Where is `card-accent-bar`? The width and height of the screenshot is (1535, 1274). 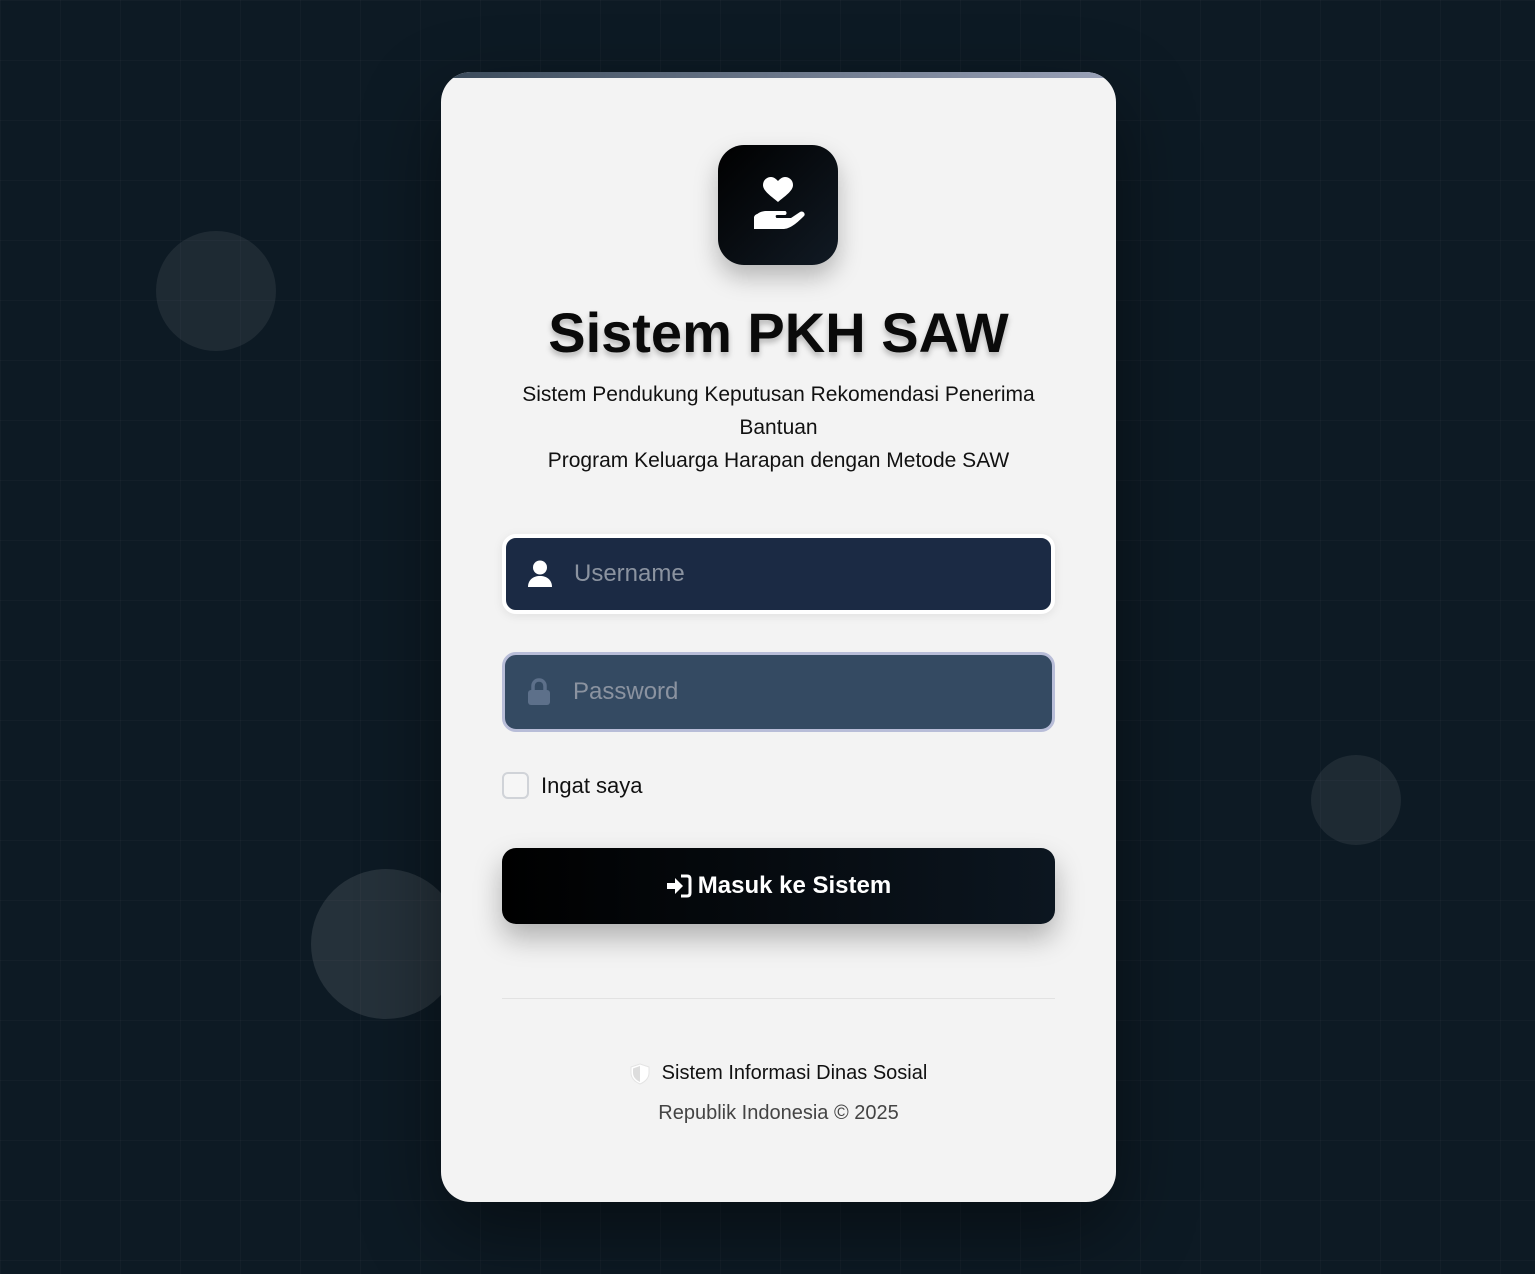
card-accent-bar is located at coordinates (778, 75).